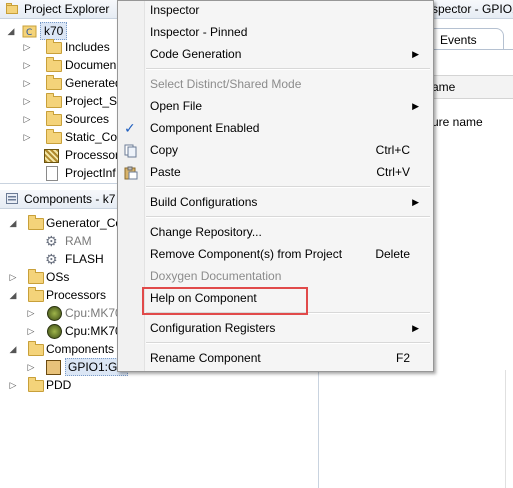  Describe the element at coordinates (472, 9) in the screenshot. I see `inspector-tab: spector - GPIO1` at that location.